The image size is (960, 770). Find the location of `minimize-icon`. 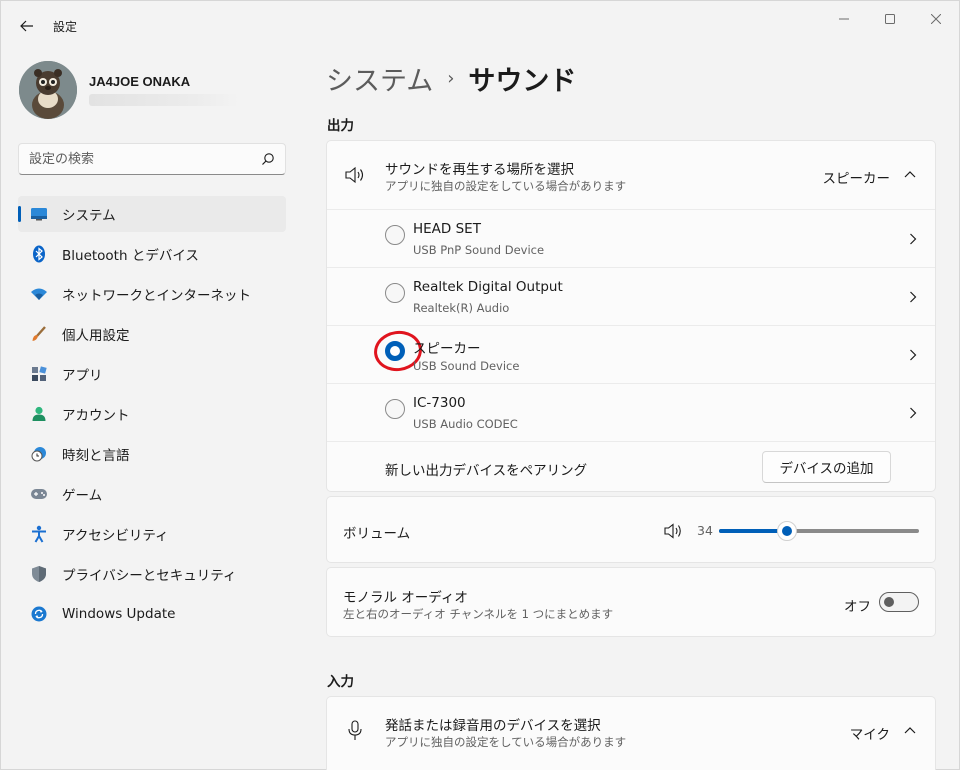

minimize-icon is located at coordinates (844, 19).